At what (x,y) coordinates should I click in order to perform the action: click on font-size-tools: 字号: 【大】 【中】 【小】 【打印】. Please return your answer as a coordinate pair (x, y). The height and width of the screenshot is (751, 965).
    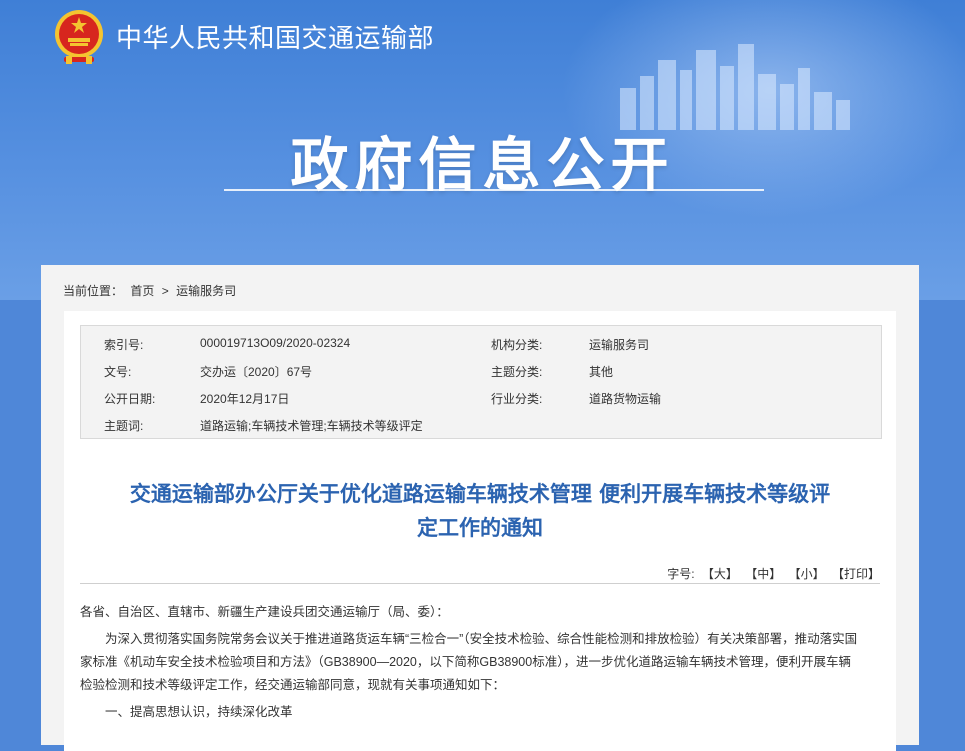
    Looking at the image, I should click on (773, 573).